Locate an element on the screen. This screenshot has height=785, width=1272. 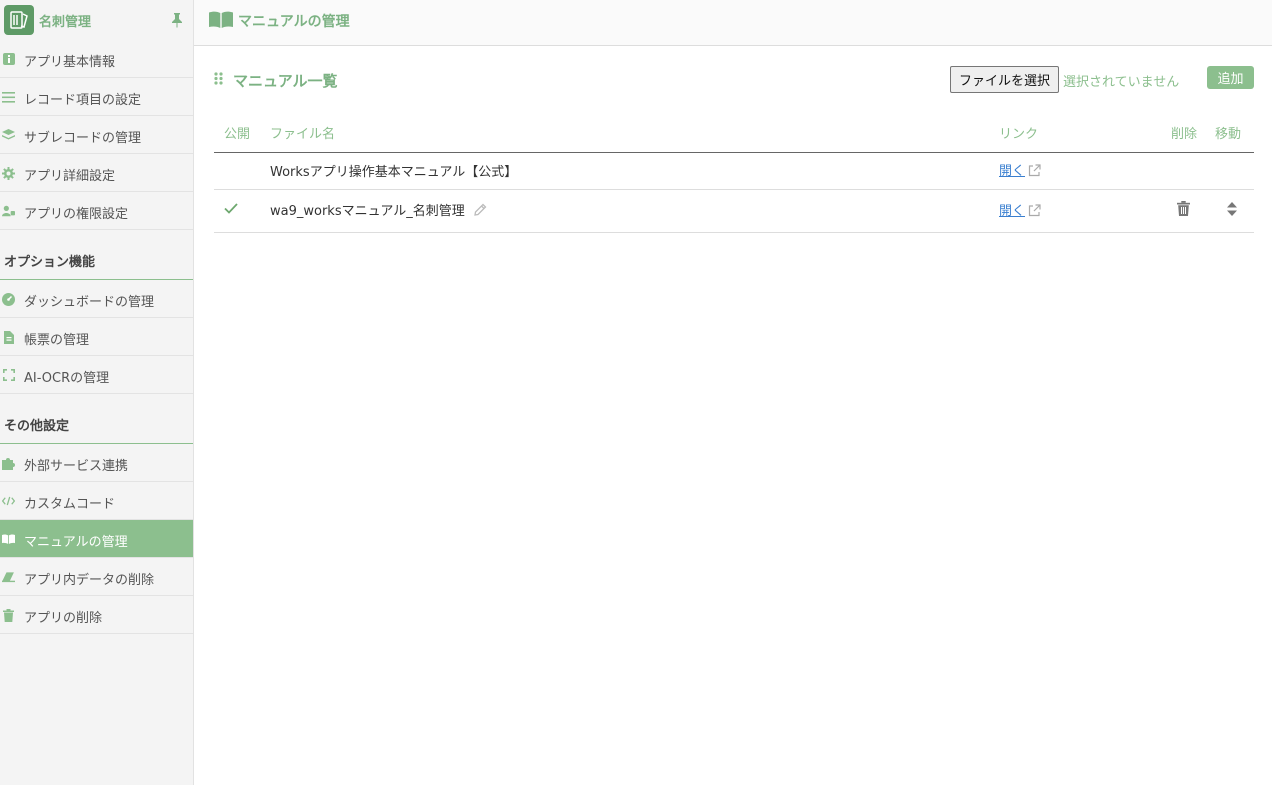
sidebar-item-label: 外部サービス連携 is located at coordinates (76, 466).